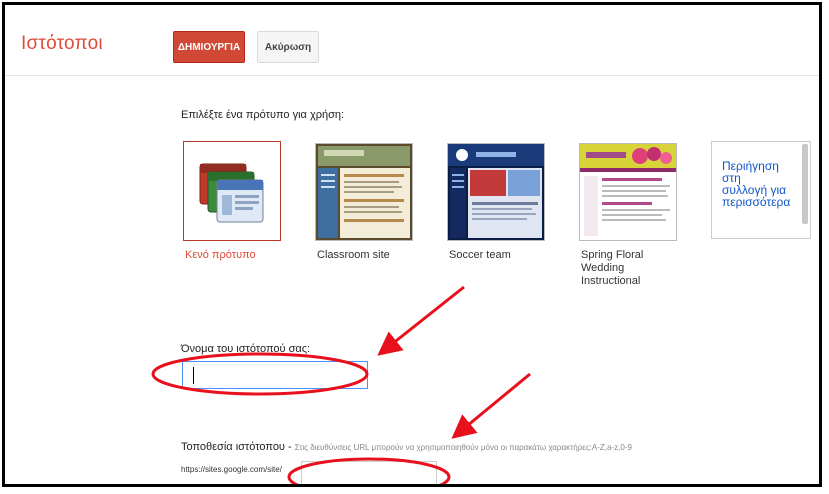  I want to click on template-label-wedding: Spring Floral Wedding Instructional, so click(631, 268).